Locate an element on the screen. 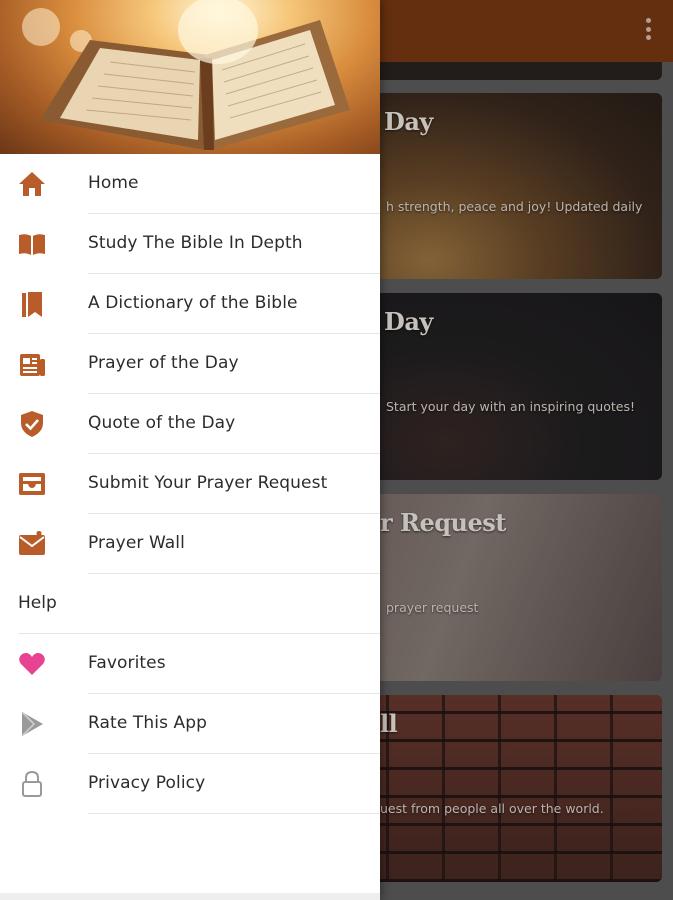 The height and width of the screenshot is (900, 673). drawer-header-image is located at coordinates (190, 77).